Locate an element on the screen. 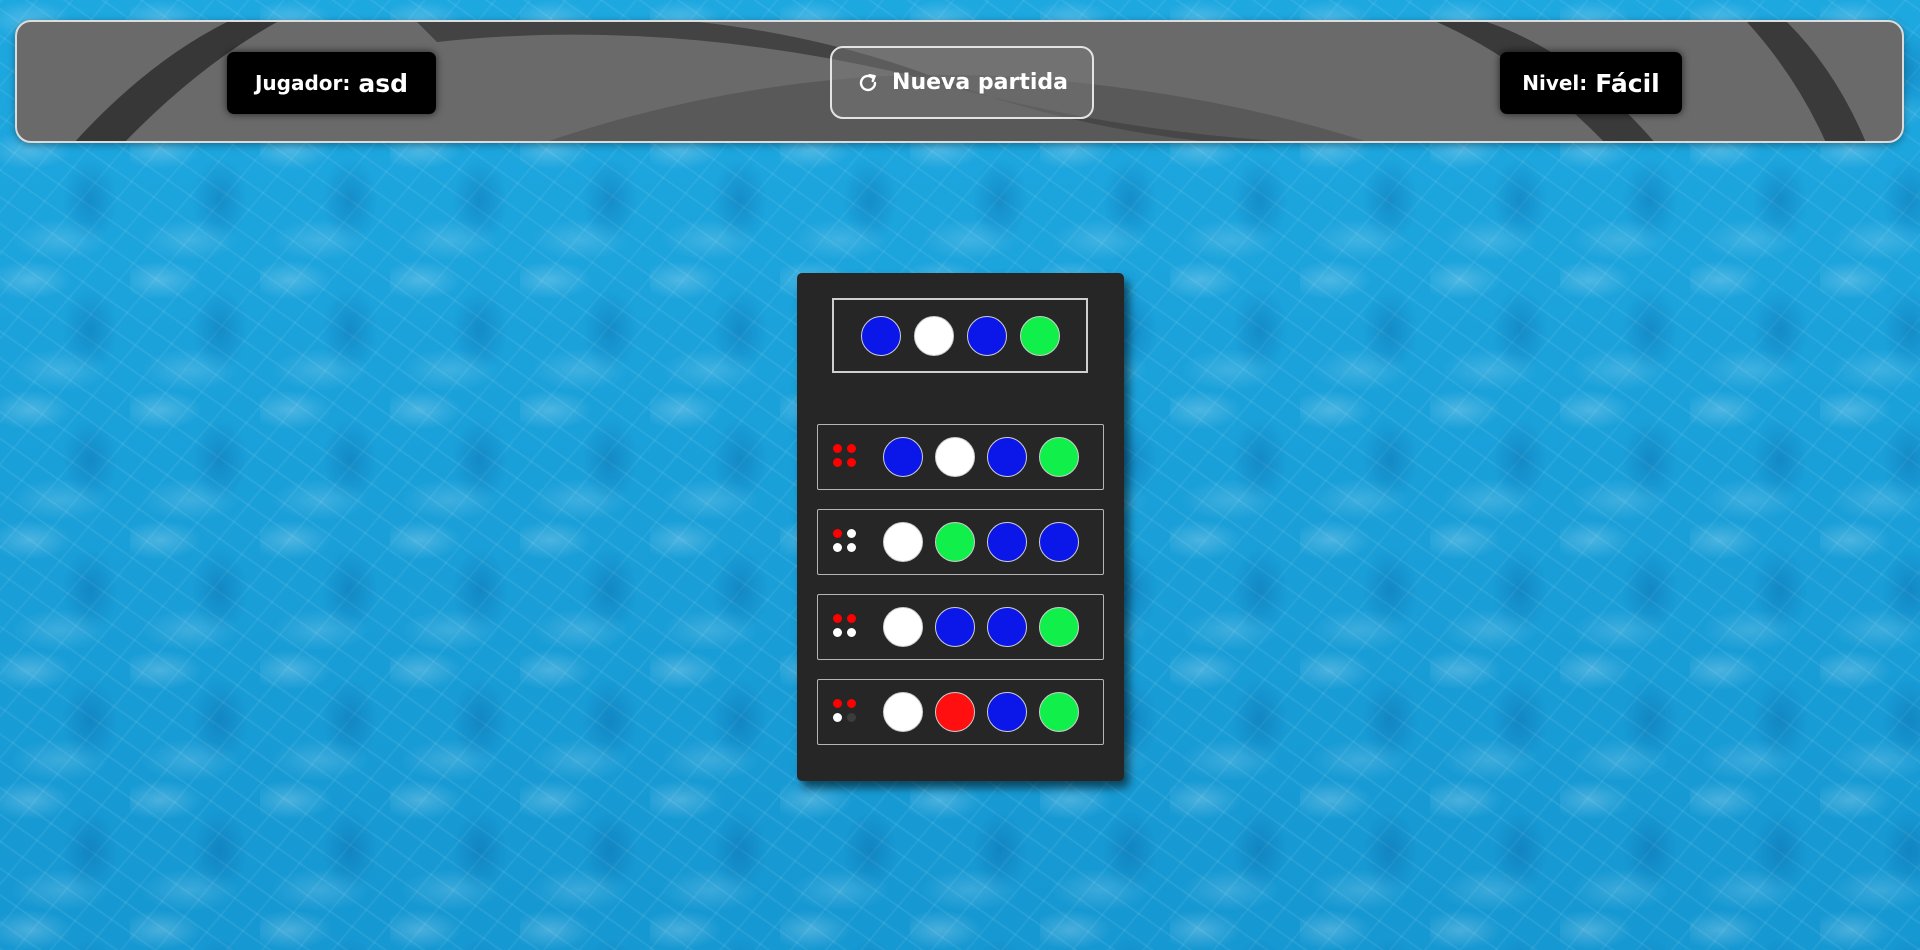  top-bar: Jugador: asd Nueva partida Nivel: Fácil is located at coordinates (959, 81).